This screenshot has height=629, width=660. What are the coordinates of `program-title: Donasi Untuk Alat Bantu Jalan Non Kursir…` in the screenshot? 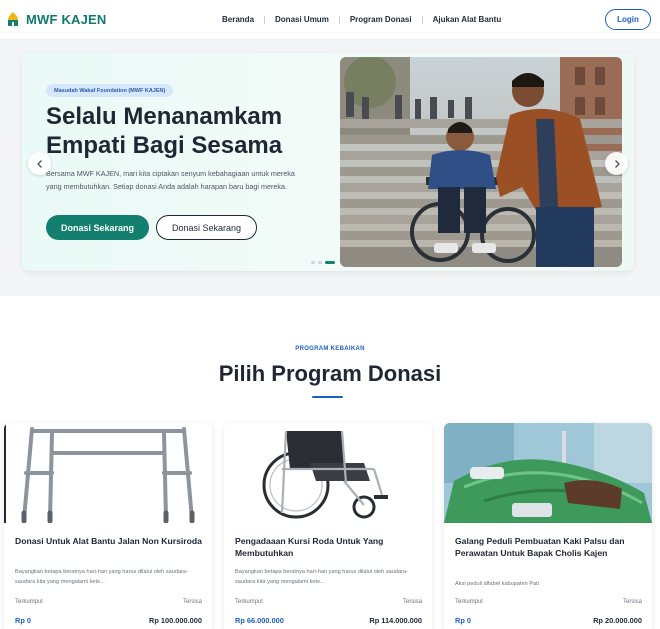 It's located at (109, 541).